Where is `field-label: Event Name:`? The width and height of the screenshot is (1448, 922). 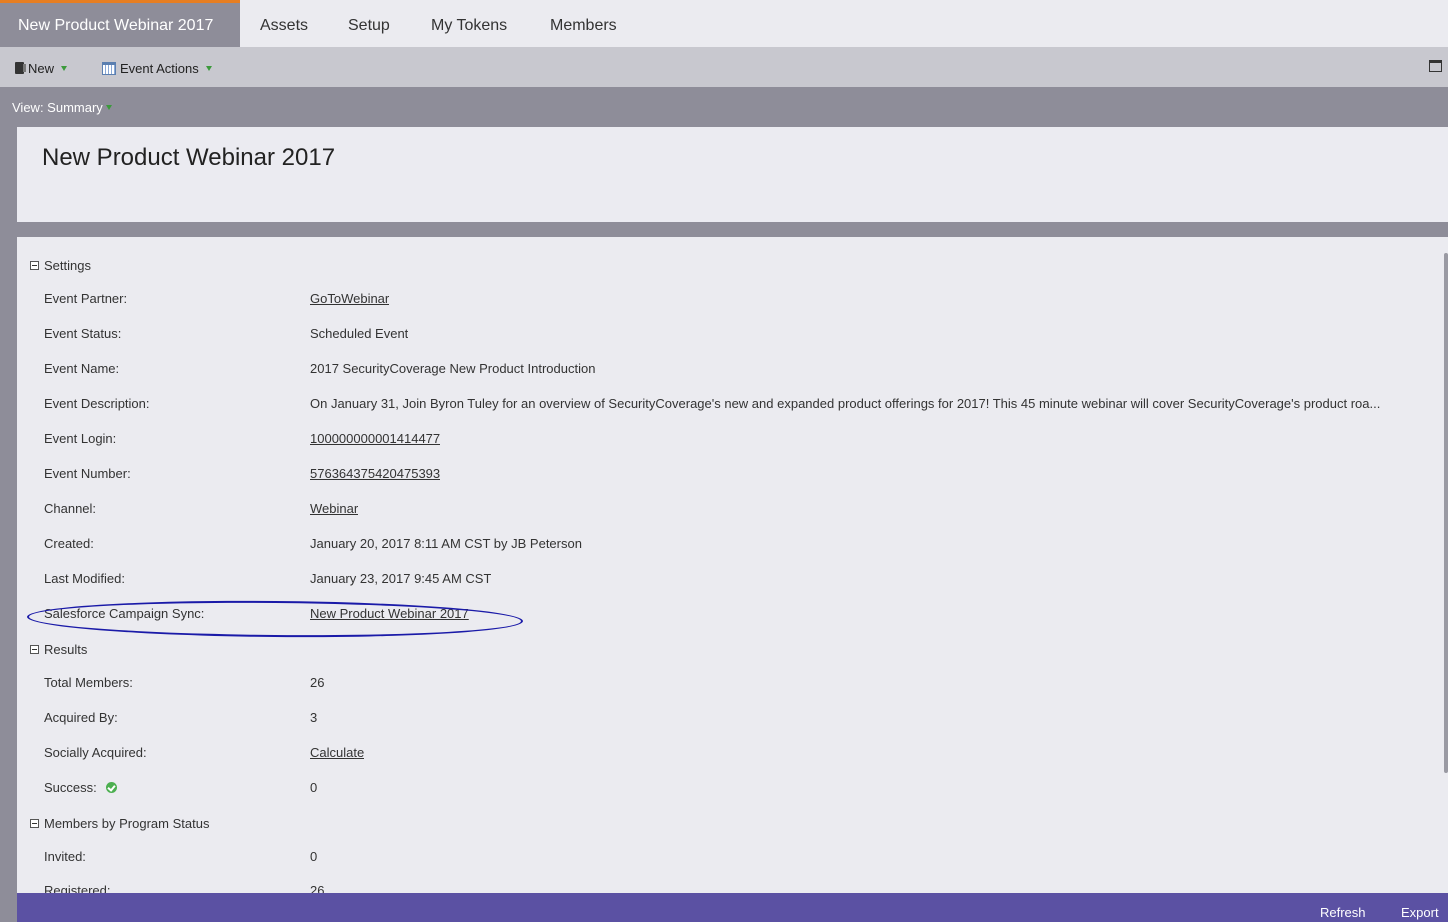
field-label: Event Name: is located at coordinates (82, 368).